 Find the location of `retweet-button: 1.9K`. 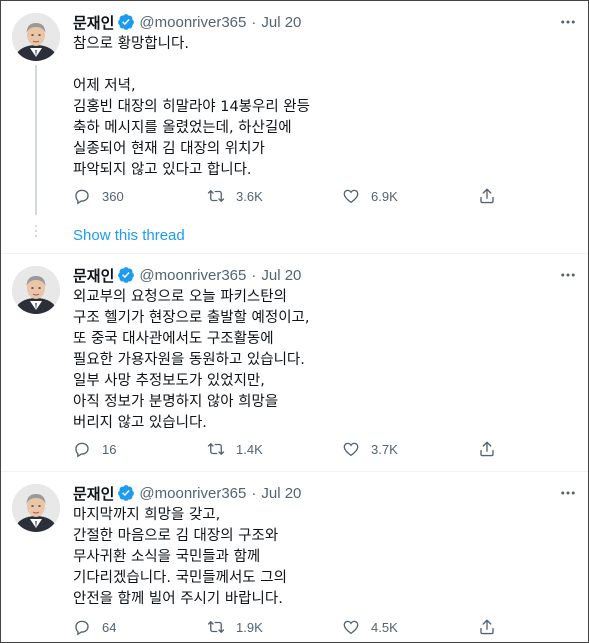

retweet-button: 1.9K is located at coordinates (235, 627).